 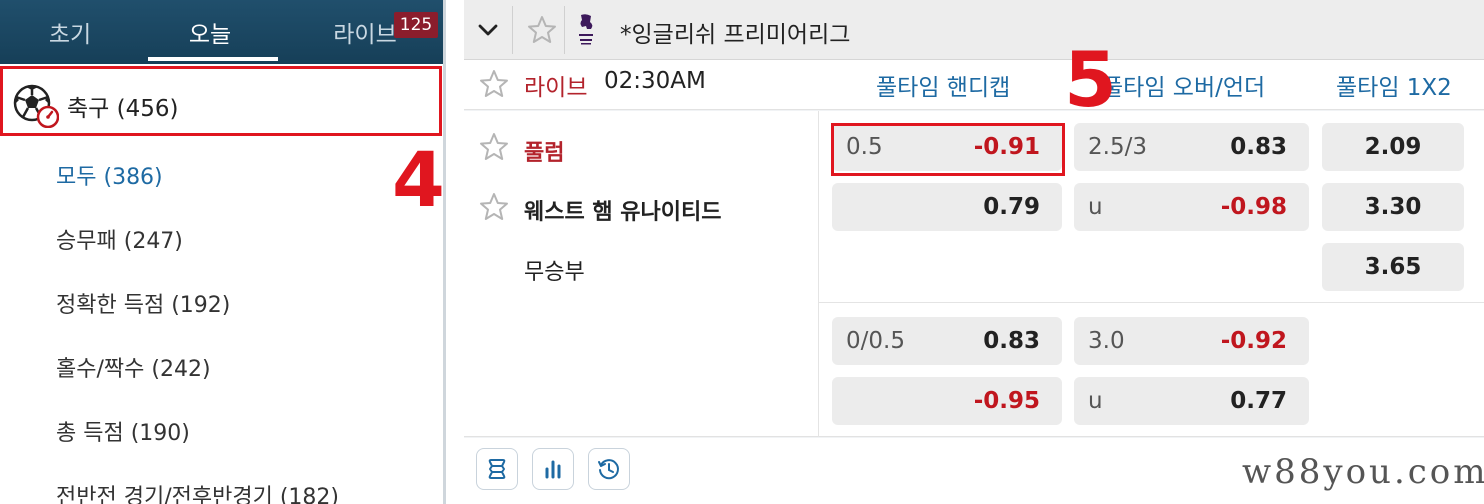 I want to click on category-label: 승무패, so click(x=86, y=241).